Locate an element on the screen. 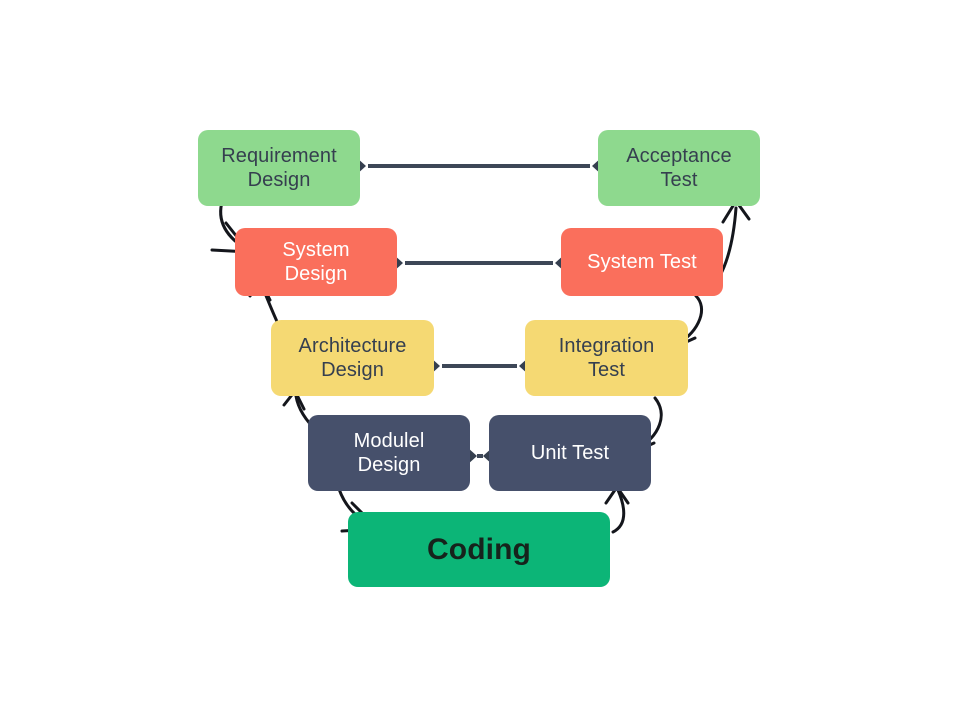  node-coding: Coding is located at coordinates (479, 549).